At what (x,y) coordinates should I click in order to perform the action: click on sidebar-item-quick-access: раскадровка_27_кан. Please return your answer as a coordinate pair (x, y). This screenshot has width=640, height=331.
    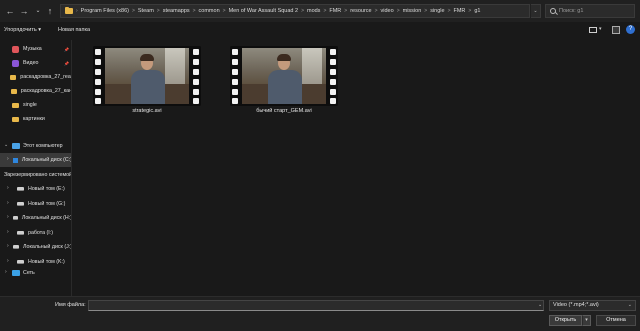
    Looking at the image, I should click on (35, 91).